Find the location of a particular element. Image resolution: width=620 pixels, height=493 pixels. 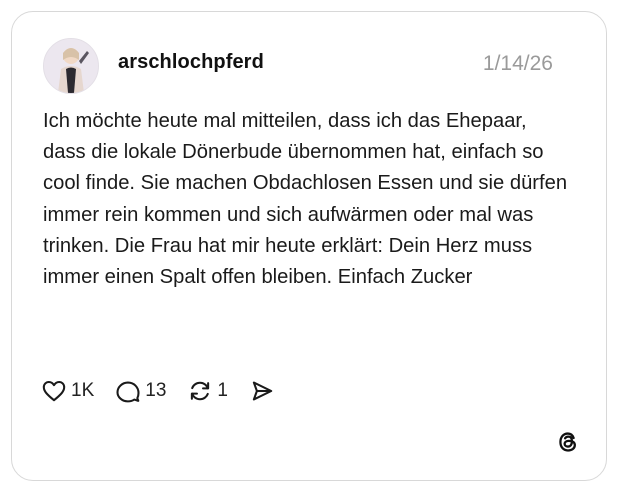

avatar-image is located at coordinates (71, 66).